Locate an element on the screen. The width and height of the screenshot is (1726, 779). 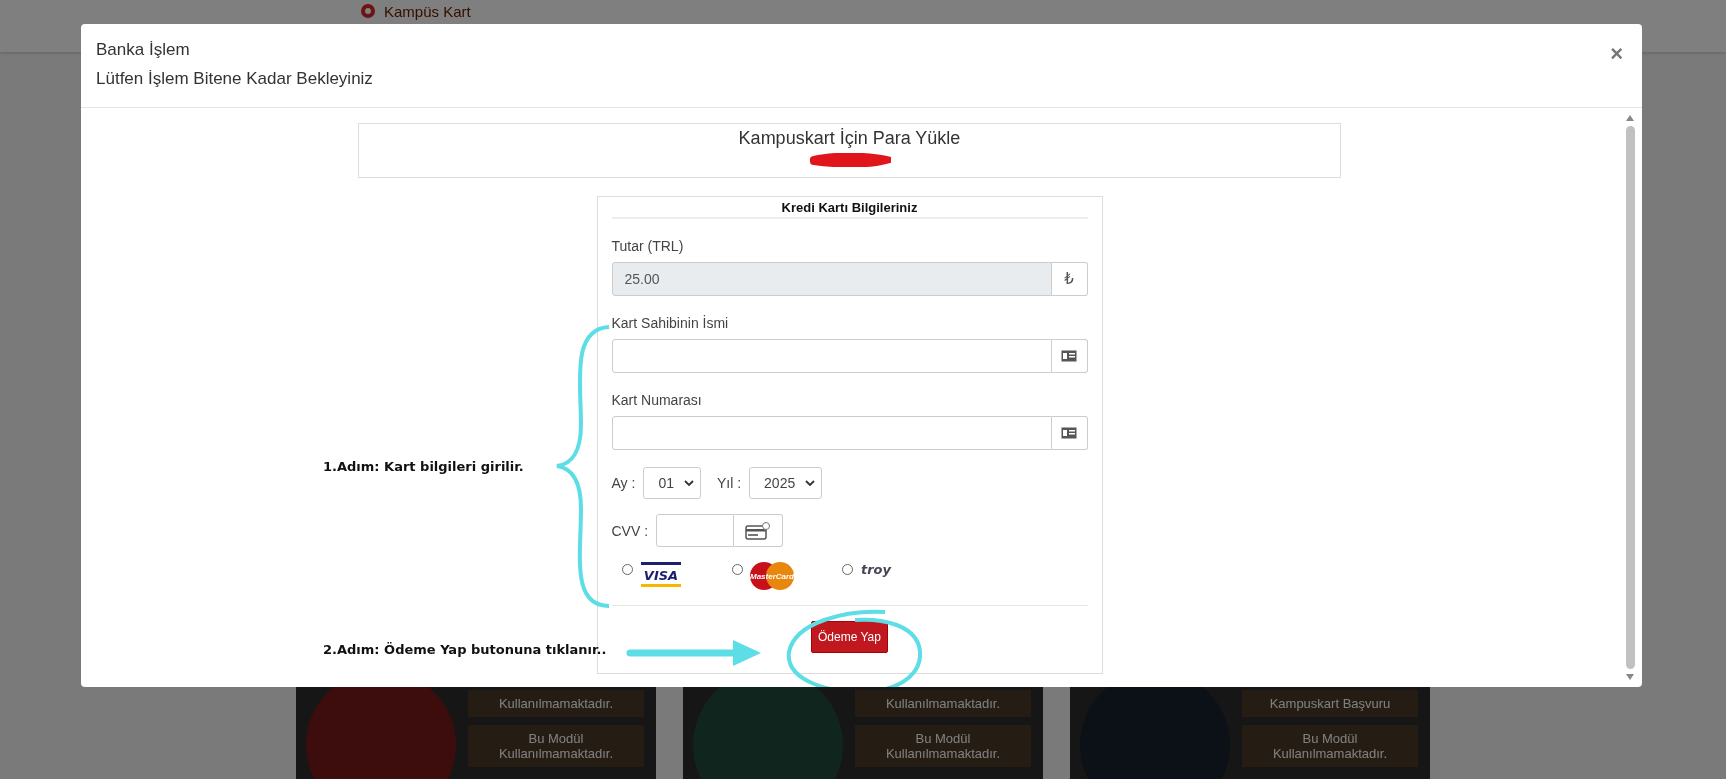
currency-addon: ₺ is located at coordinates (1069, 279).